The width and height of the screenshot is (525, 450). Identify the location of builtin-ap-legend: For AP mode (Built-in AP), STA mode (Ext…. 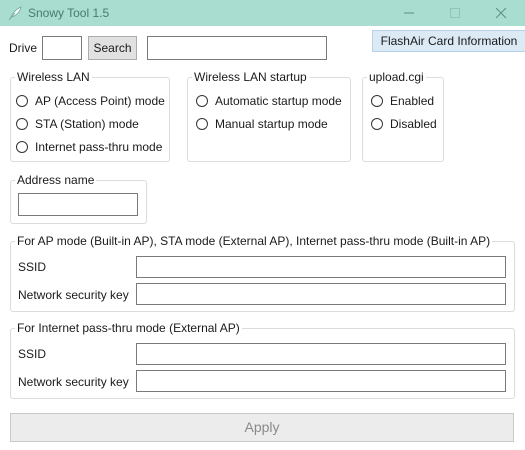
(254, 241).